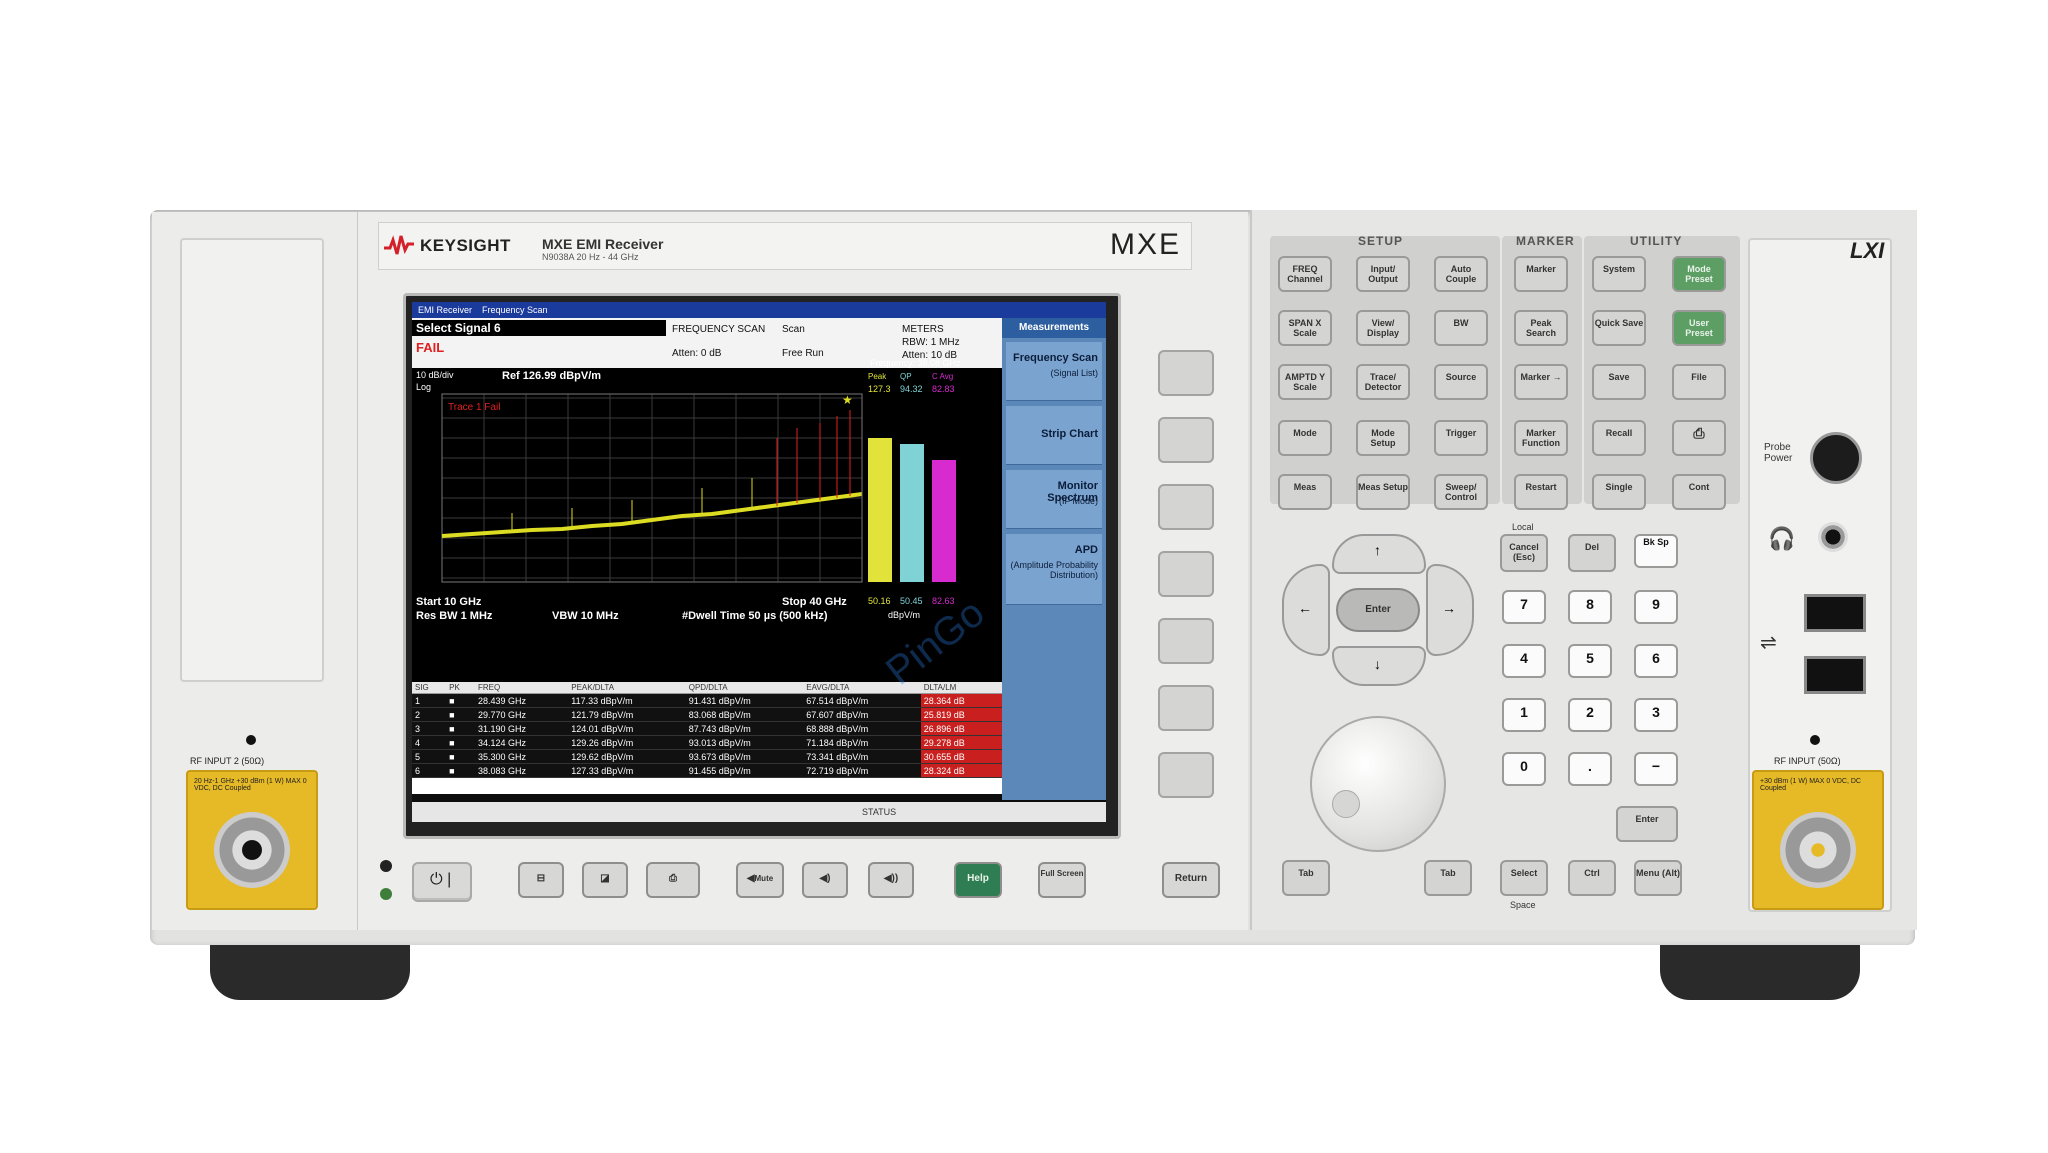 The height and width of the screenshot is (1153, 2048). I want to click on key-peak-search: Peak Search, so click(1541, 328).